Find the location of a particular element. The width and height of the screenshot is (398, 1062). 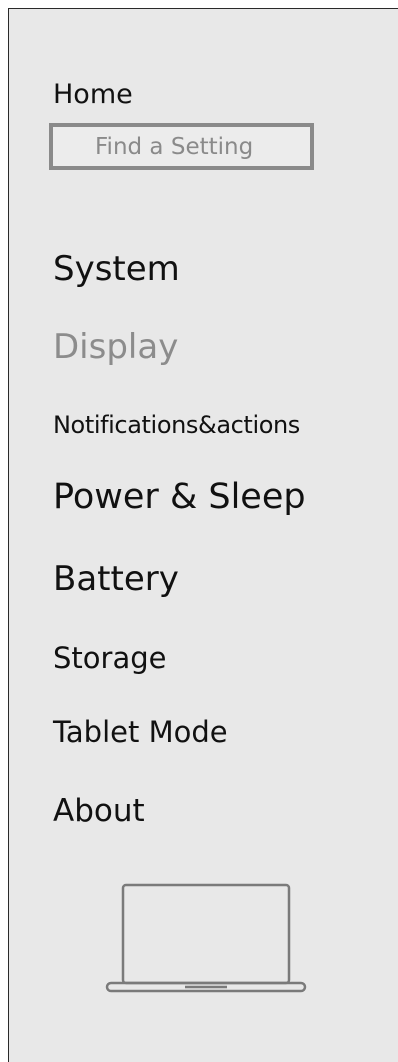

sidebar-item-storage: Storage is located at coordinates (109, 658).